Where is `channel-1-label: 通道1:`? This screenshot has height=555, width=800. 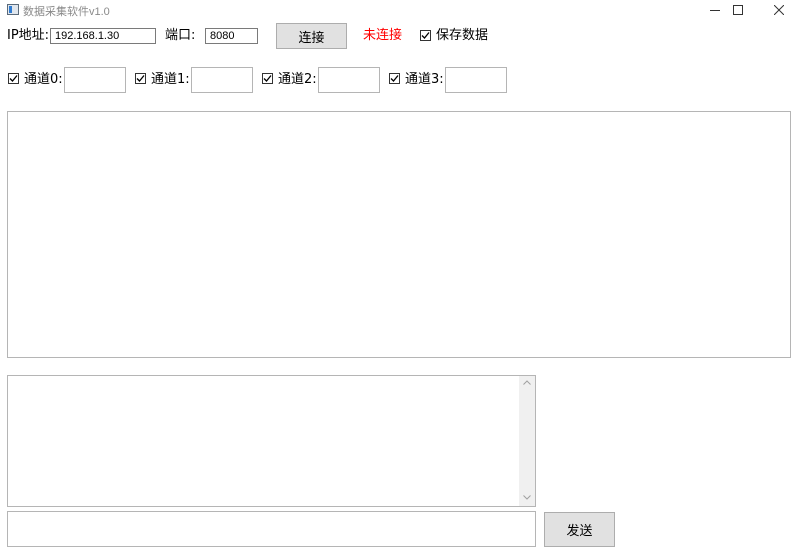 channel-1-label: 通道1: is located at coordinates (170, 79).